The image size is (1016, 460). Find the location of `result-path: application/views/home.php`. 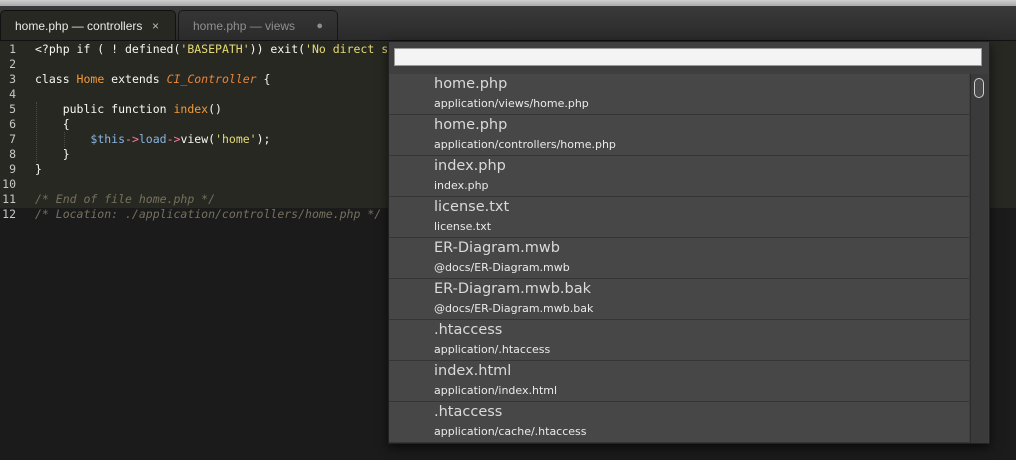

result-path: application/views/home.php is located at coordinates (511, 103).